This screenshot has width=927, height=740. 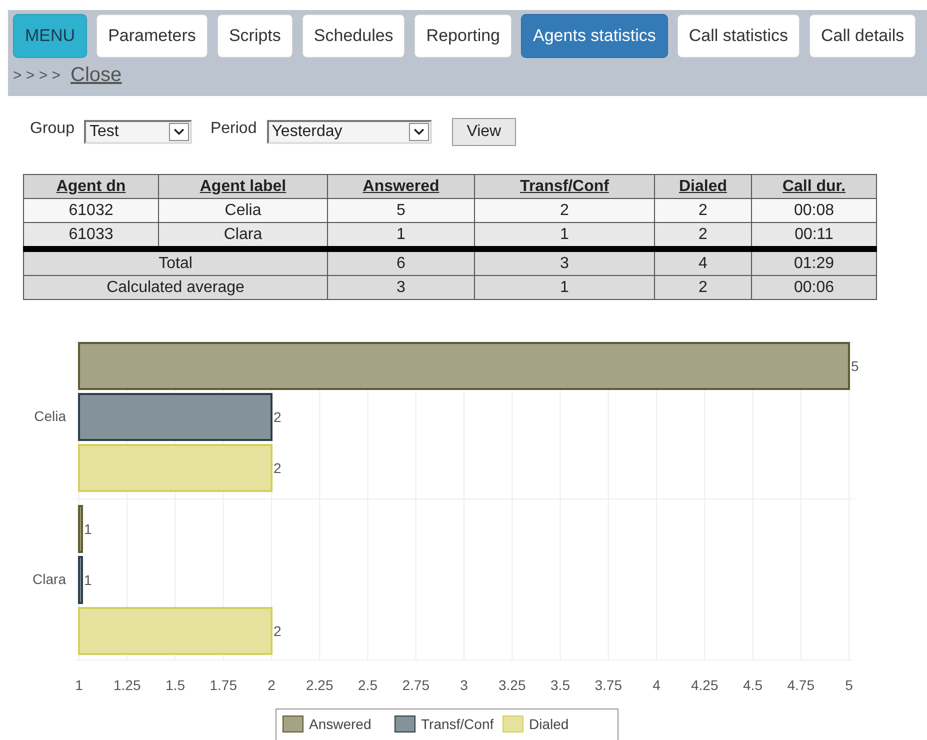 I want to click on table-cell: 00:08, so click(x=814, y=210).